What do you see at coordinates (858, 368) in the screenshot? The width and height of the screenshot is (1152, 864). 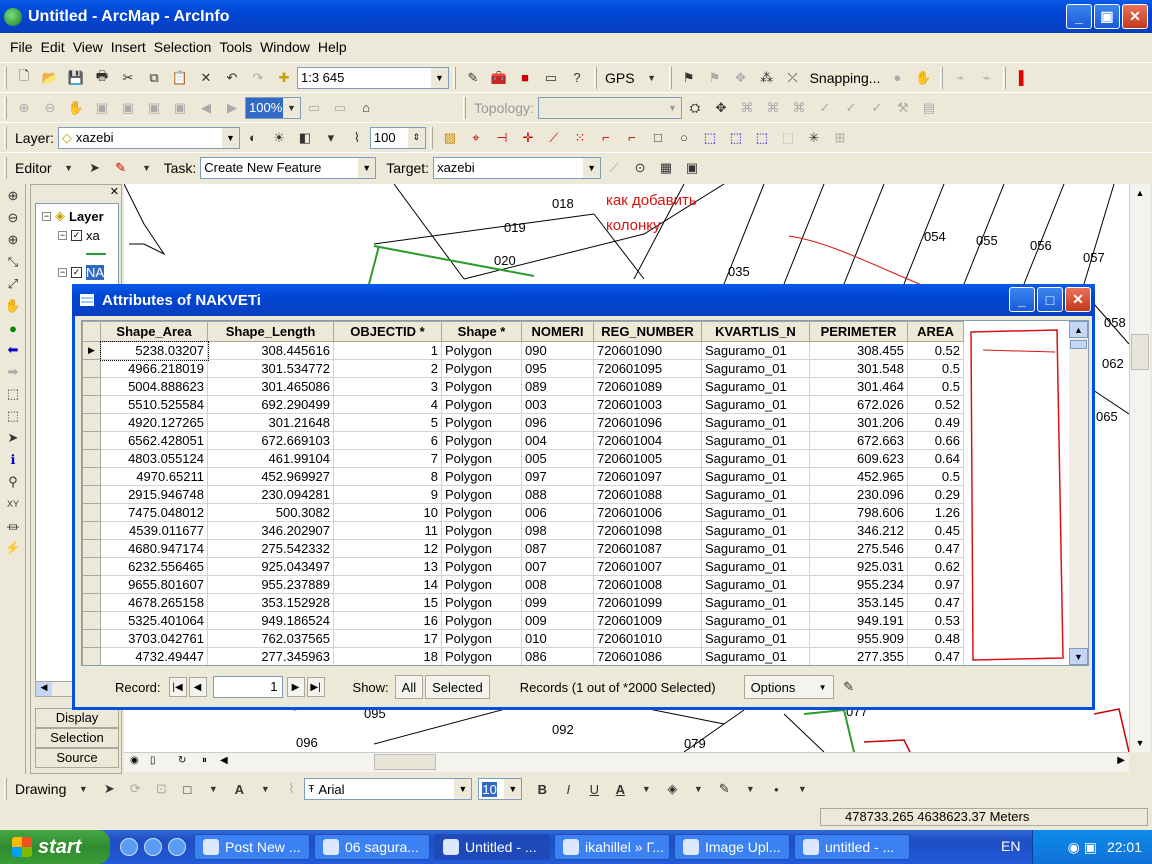 I see `table-cell: 301.548` at bounding box center [858, 368].